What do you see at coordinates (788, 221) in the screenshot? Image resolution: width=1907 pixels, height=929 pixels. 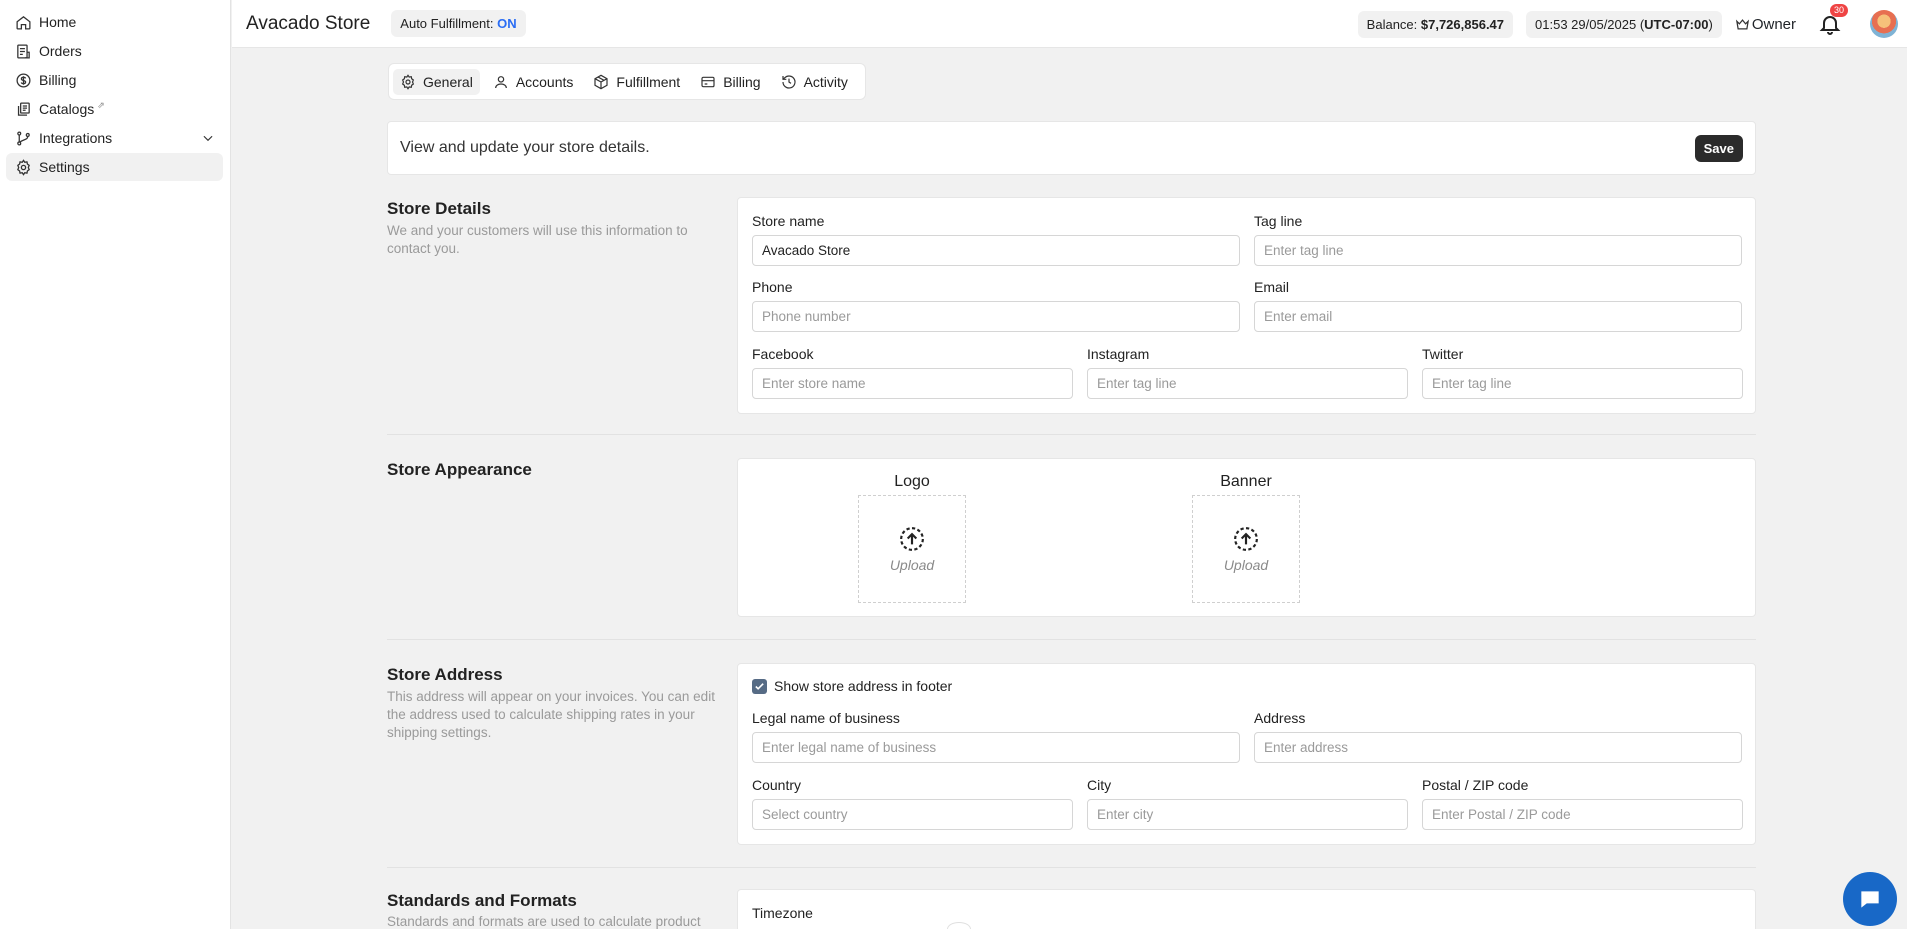 I see `store-name-label: Store name` at bounding box center [788, 221].